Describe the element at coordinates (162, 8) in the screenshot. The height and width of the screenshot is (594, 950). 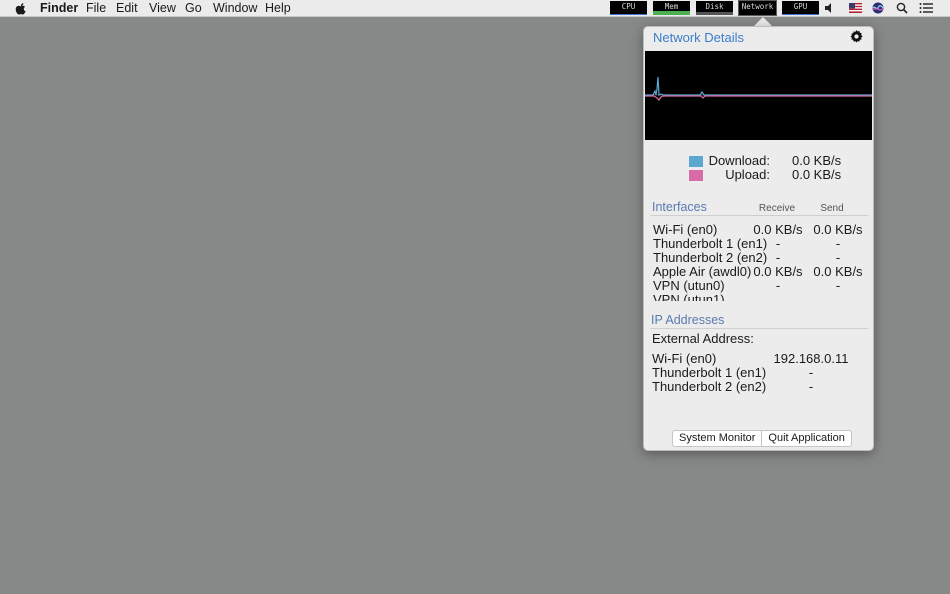
I see `menu-view: View` at that location.